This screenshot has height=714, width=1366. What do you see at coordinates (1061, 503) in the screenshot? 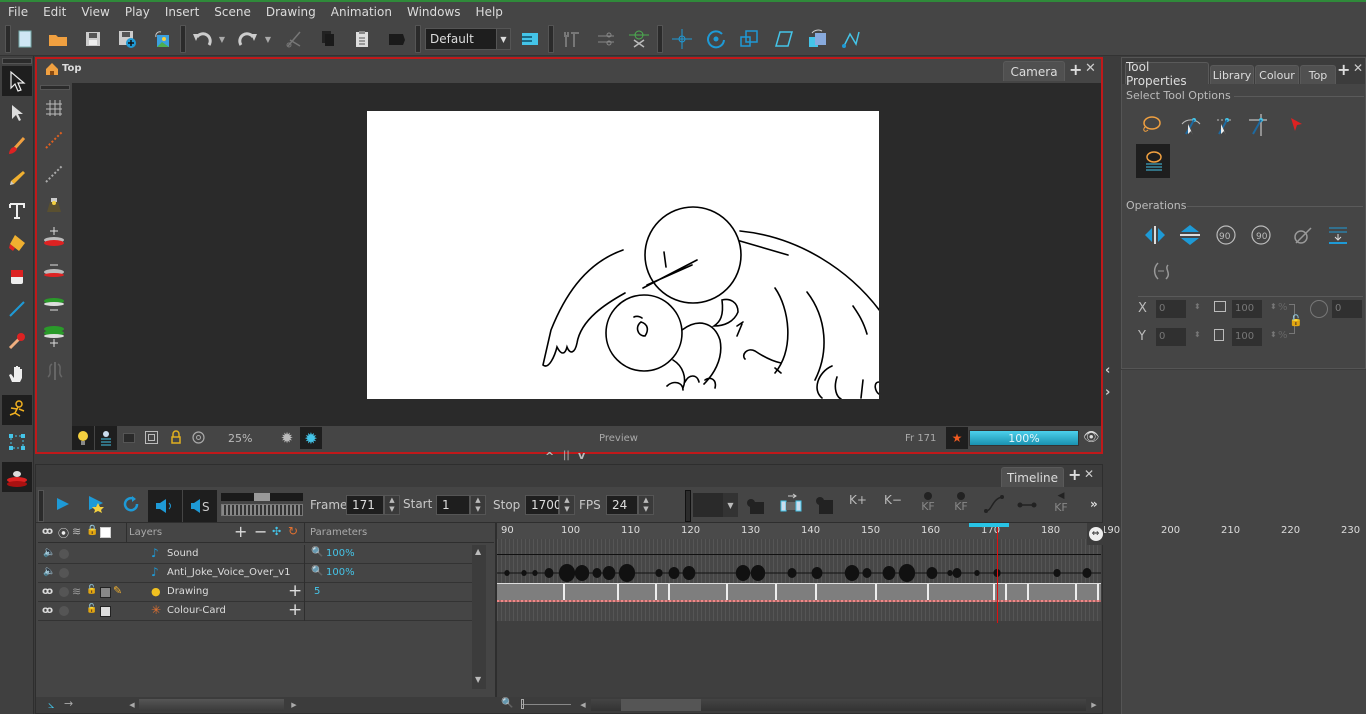
I see `previous-keyframe-button: ◀ KF` at bounding box center [1061, 503].